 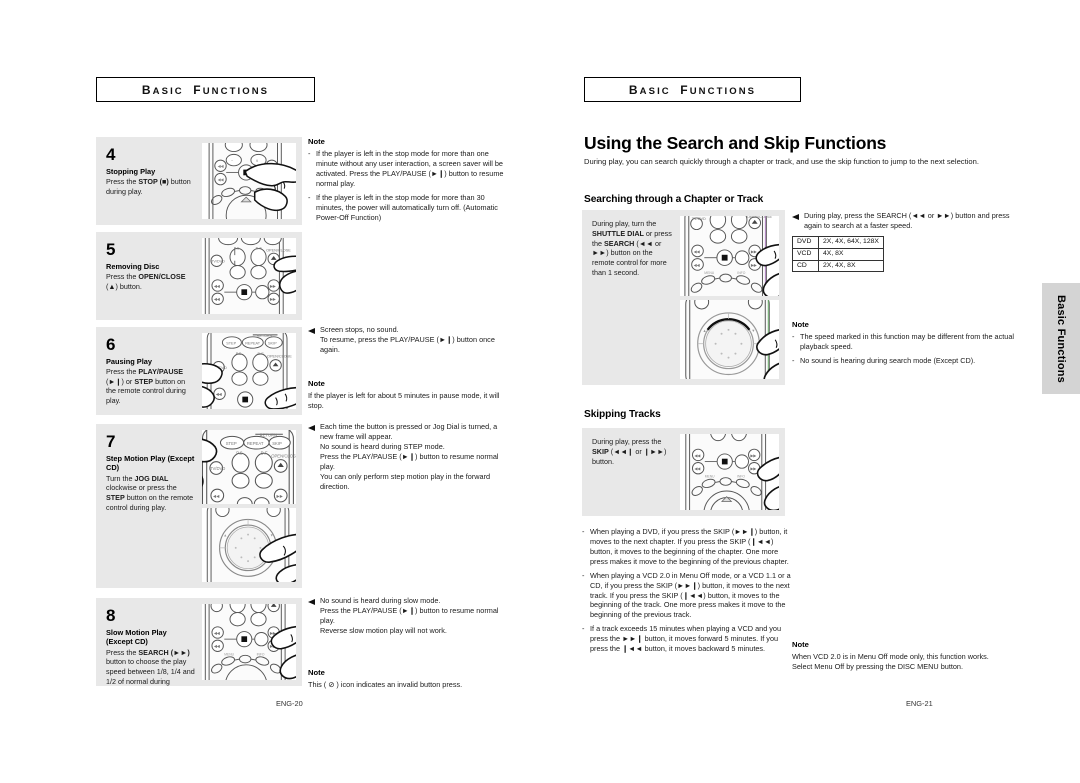 What do you see at coordinates (255, 443) in the screenshot?
I see `svg-text: REPEAT` at bounding box center [255, 443].